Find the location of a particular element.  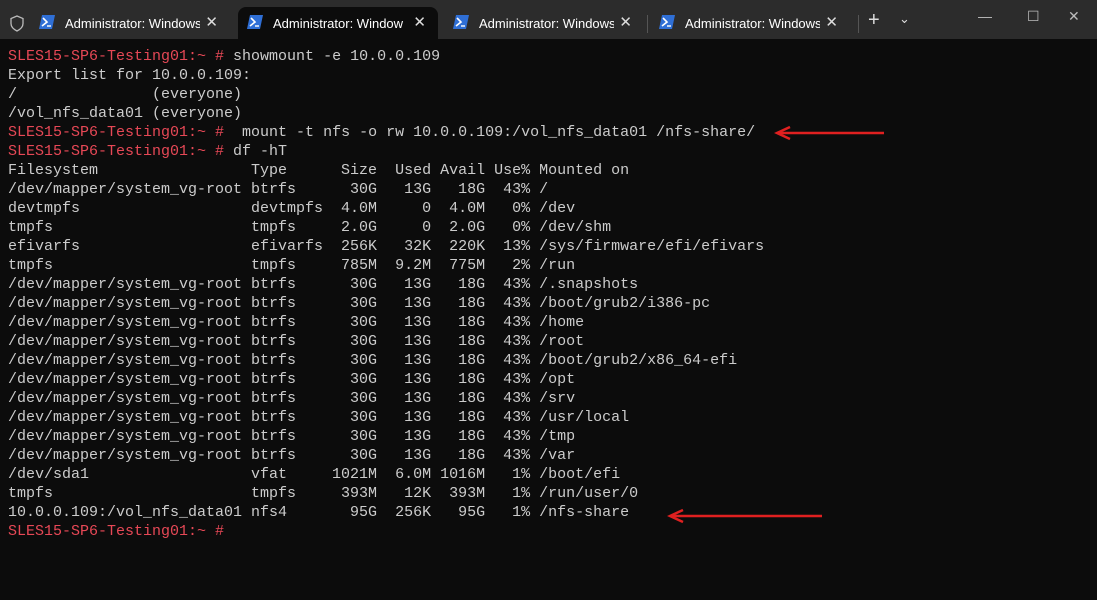

annotation-arrows is located at coordinates (775, 324).